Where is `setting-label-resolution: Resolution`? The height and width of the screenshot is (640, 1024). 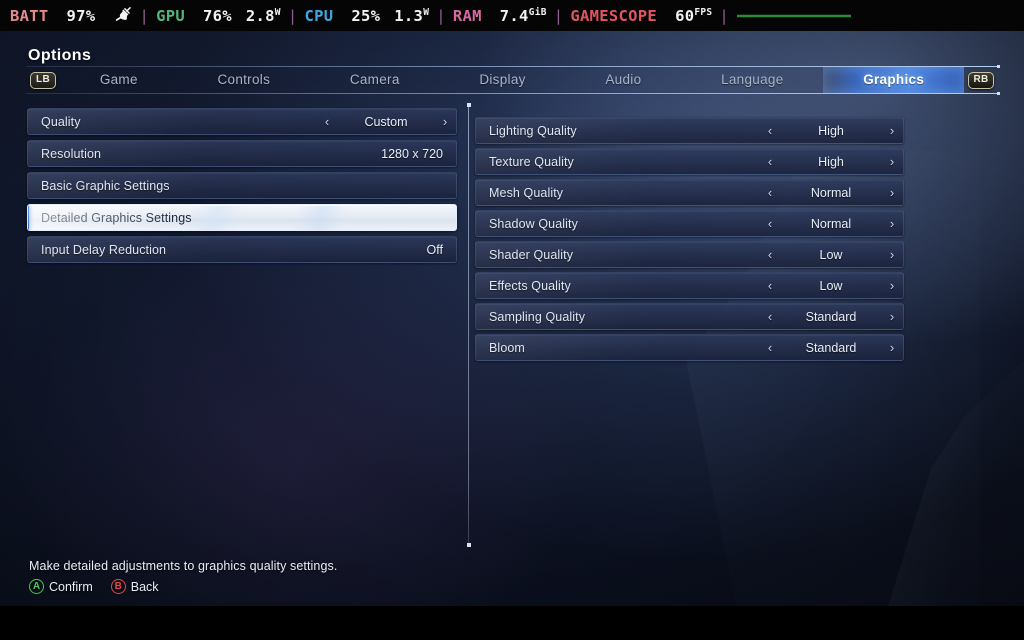
setting-label-resolution: Resolution is located at coordinates (71, 153).